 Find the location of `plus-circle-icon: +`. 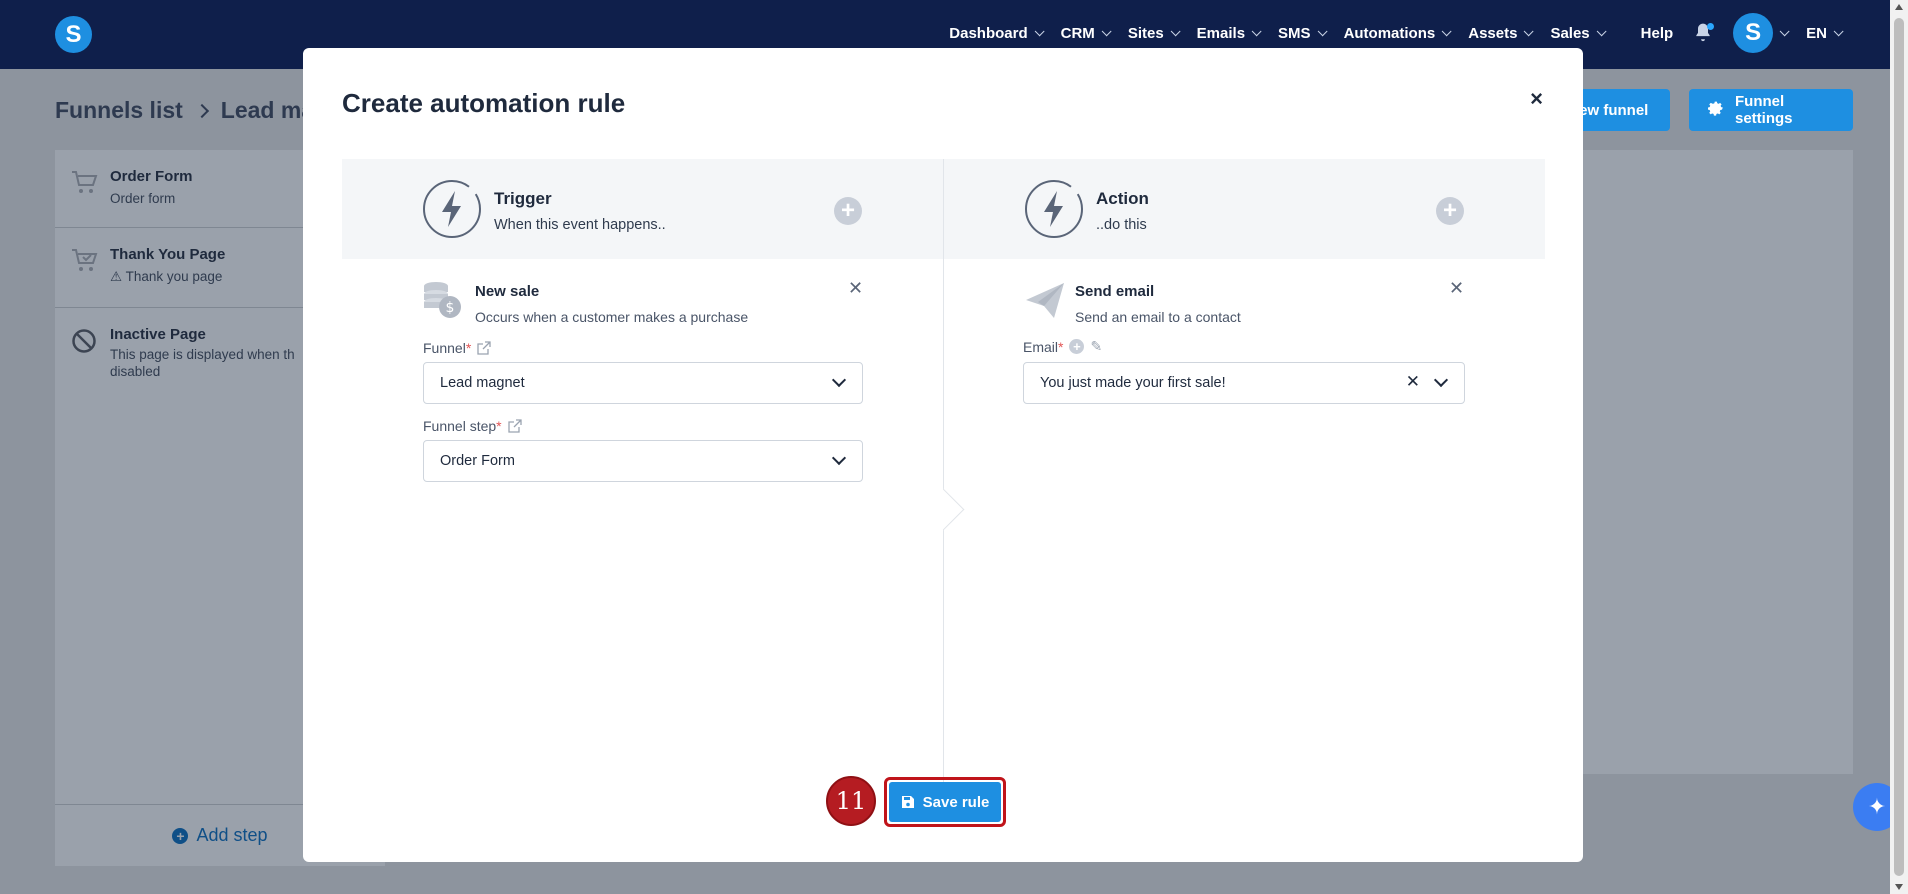

plus-circle-icon: + is located at coordinates (180, 835).